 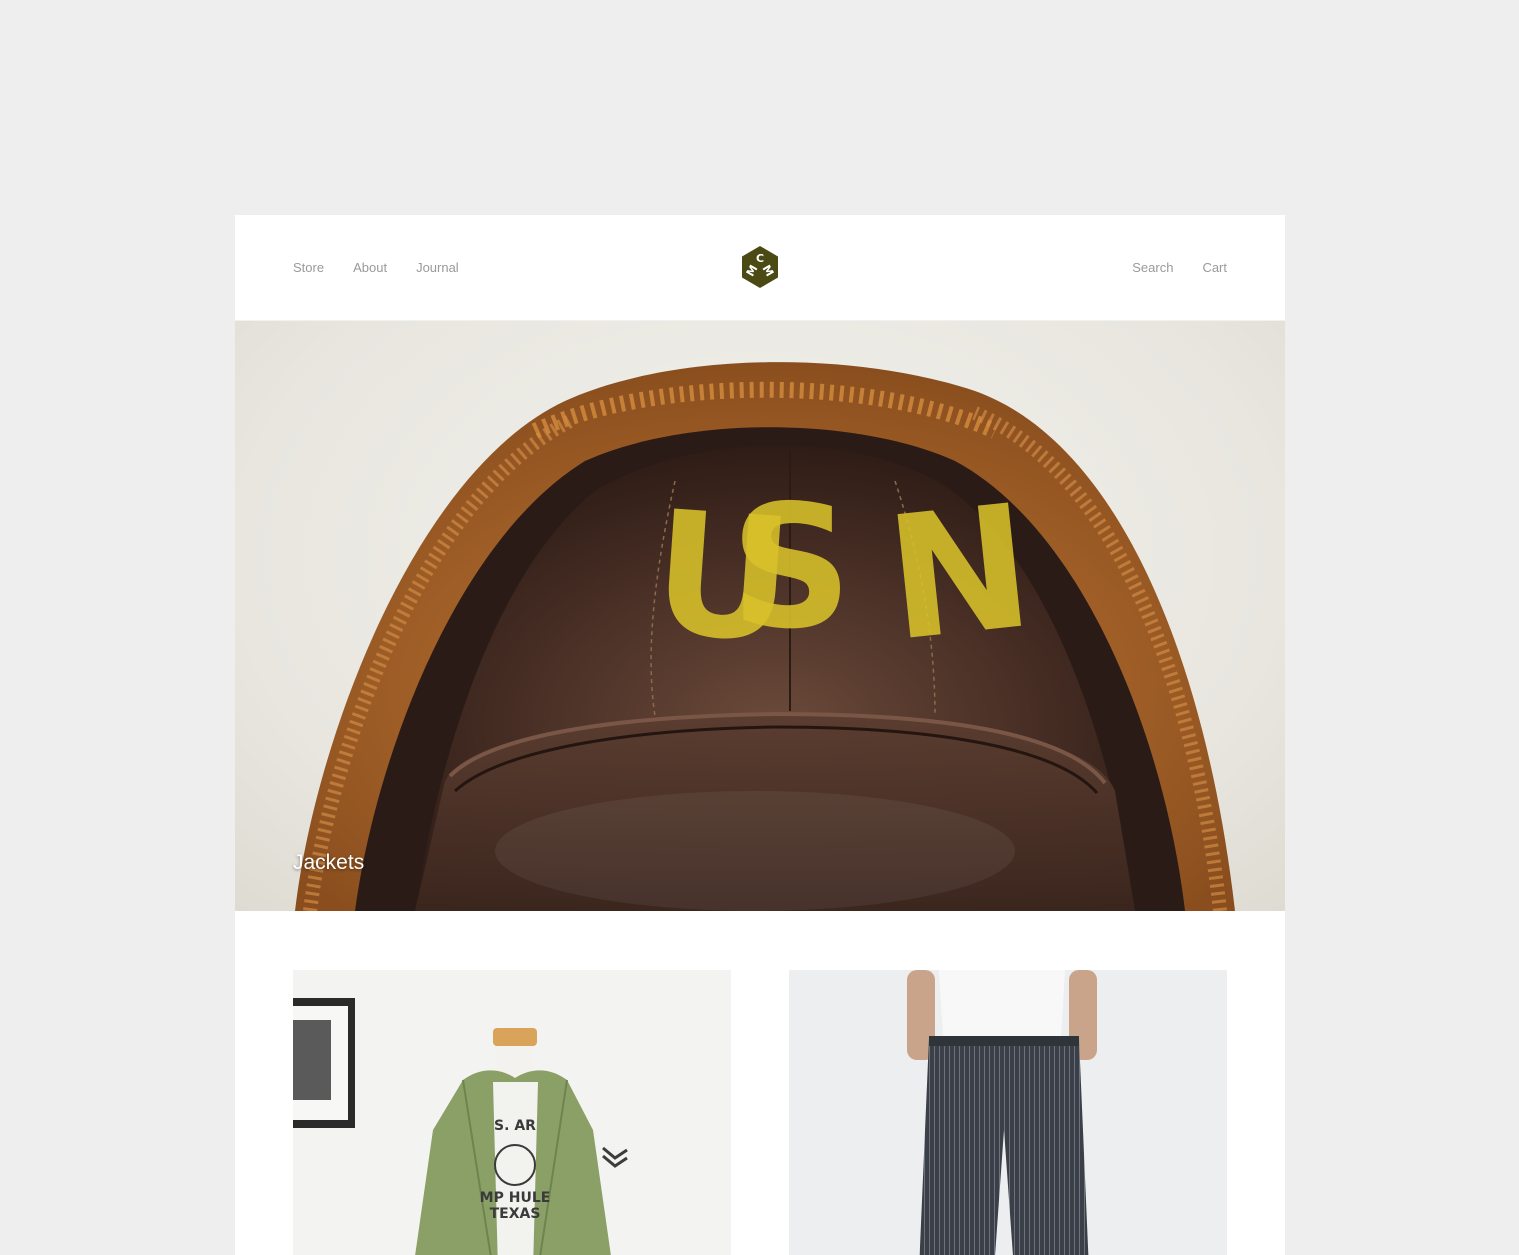 I want to click on product-card-trousers, so click(x=1008, y=1112).